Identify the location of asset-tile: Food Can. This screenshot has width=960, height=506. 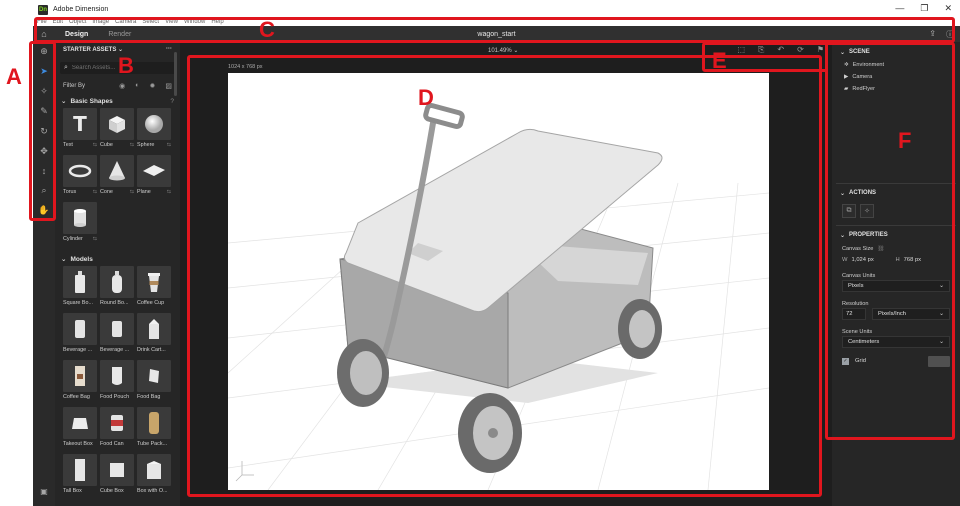
(117, 427).